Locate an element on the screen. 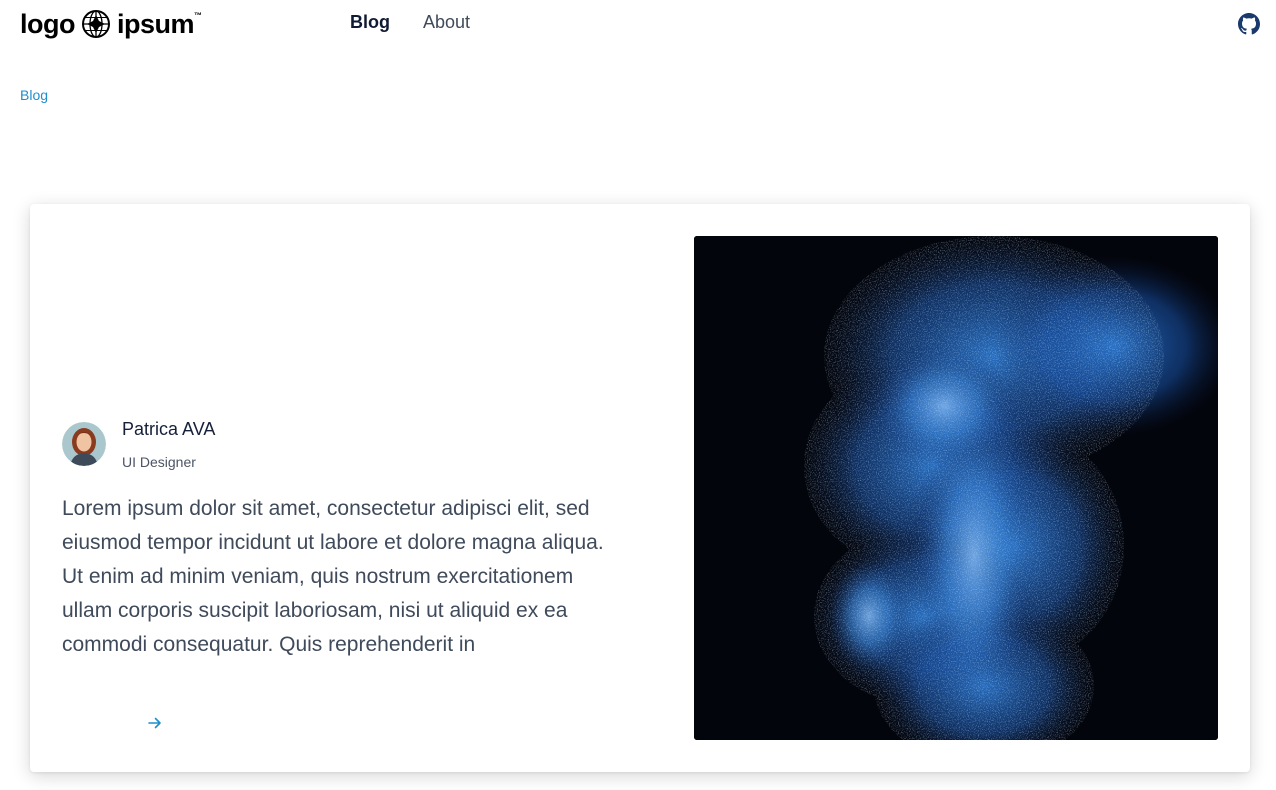 The height and width of the screenshot is (790, 1276). site-header: logo ipsum ™ Blog About is located at coordinates (638, 25).